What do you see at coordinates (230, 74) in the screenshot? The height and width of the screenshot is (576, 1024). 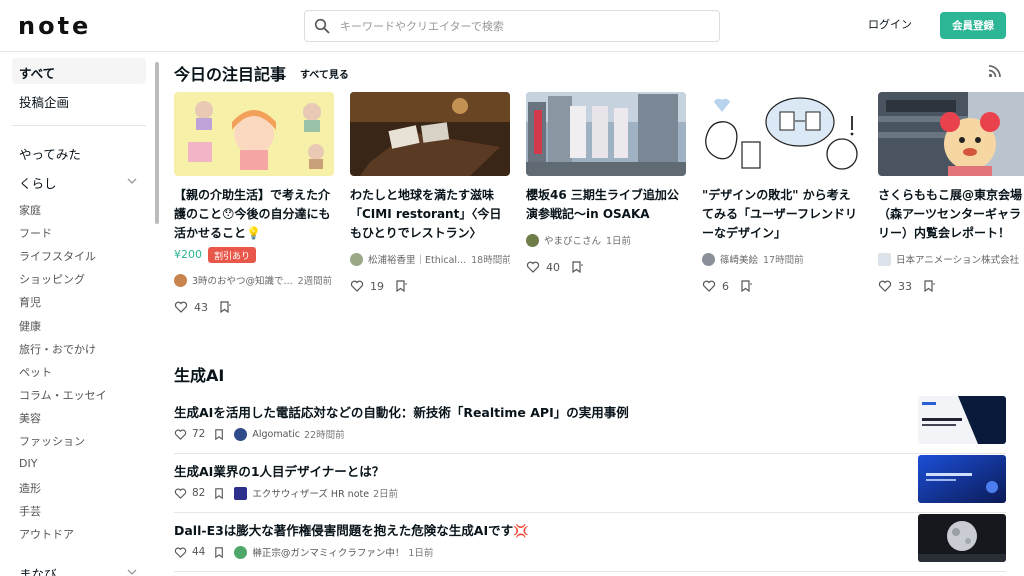 I see `featured-title: 今日の注目記事` at bounding box center [230, 74].